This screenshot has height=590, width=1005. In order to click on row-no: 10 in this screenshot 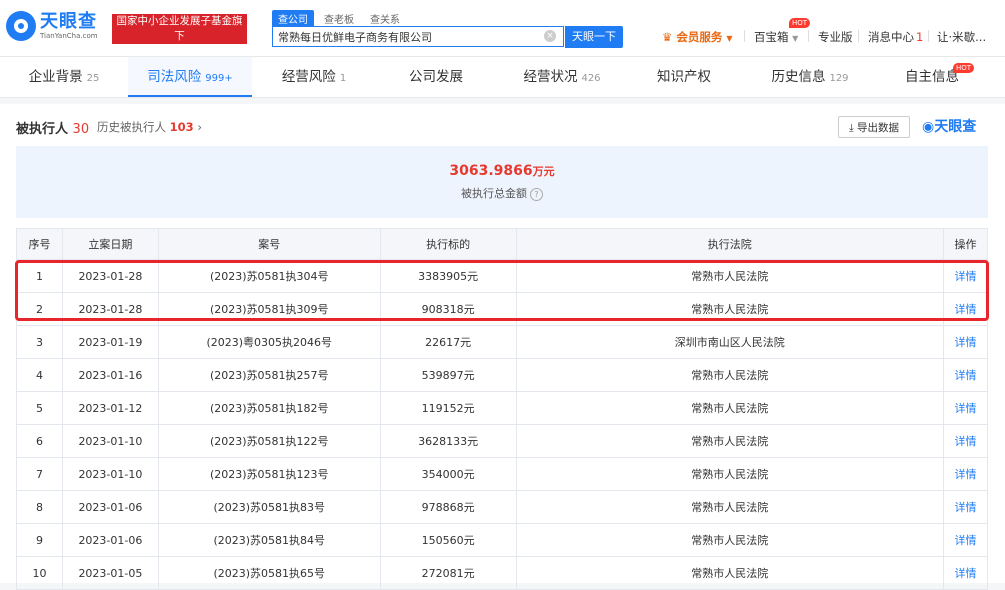, I will do `click(39, 573)`.